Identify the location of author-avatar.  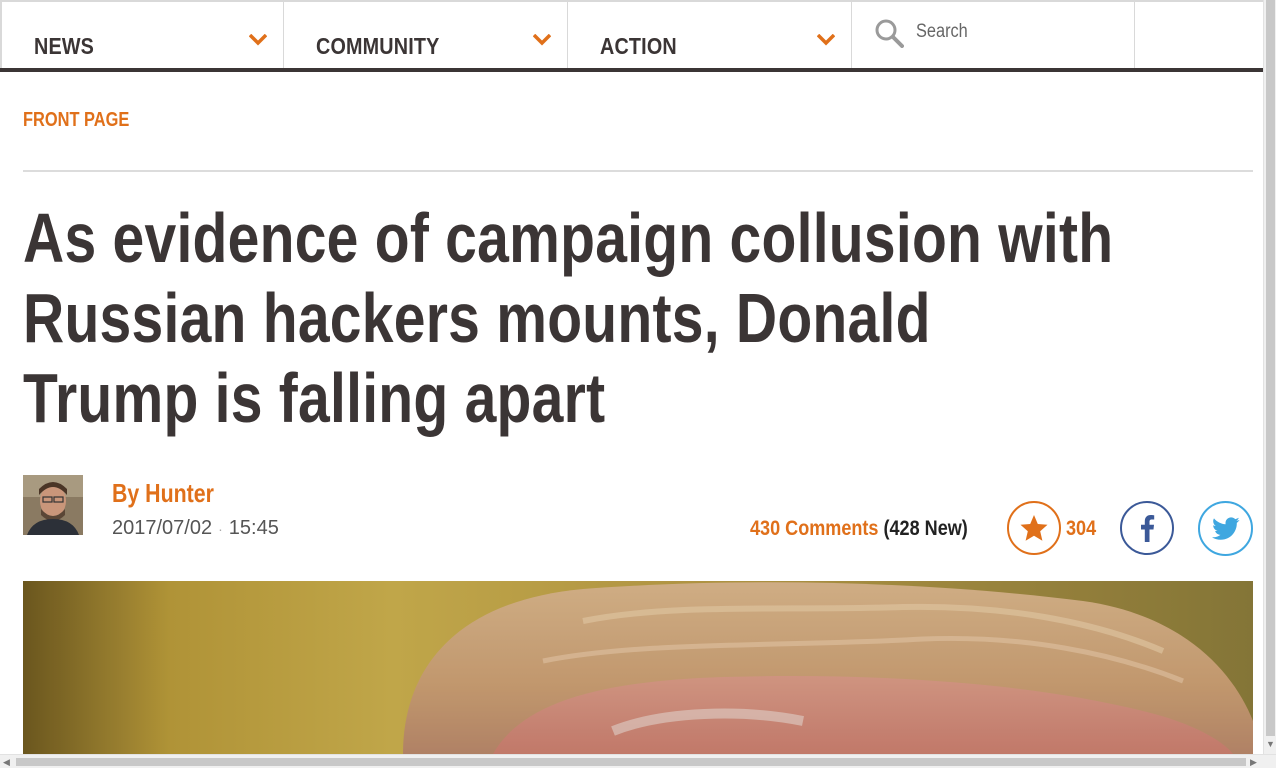
(53, 505).